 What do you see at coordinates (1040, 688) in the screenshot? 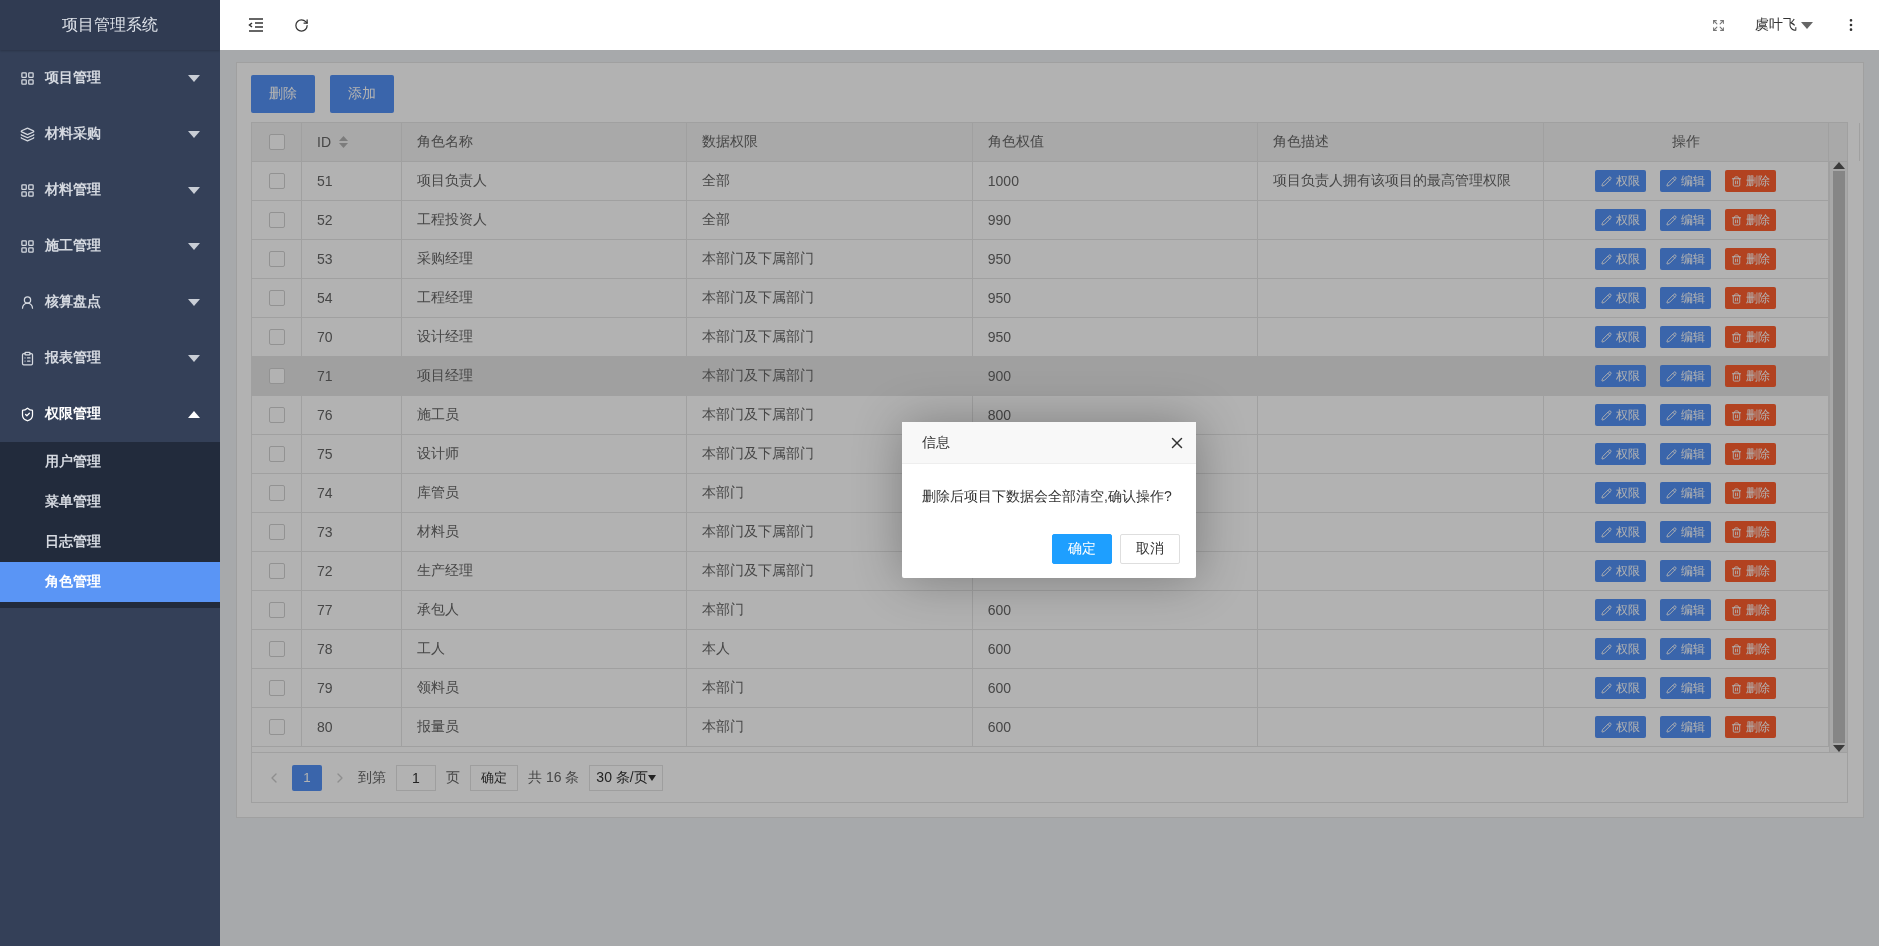
I see `table-row: 79 领料员 本部门 600 权限 编辑 删除` at bounding box center [1040, 688].